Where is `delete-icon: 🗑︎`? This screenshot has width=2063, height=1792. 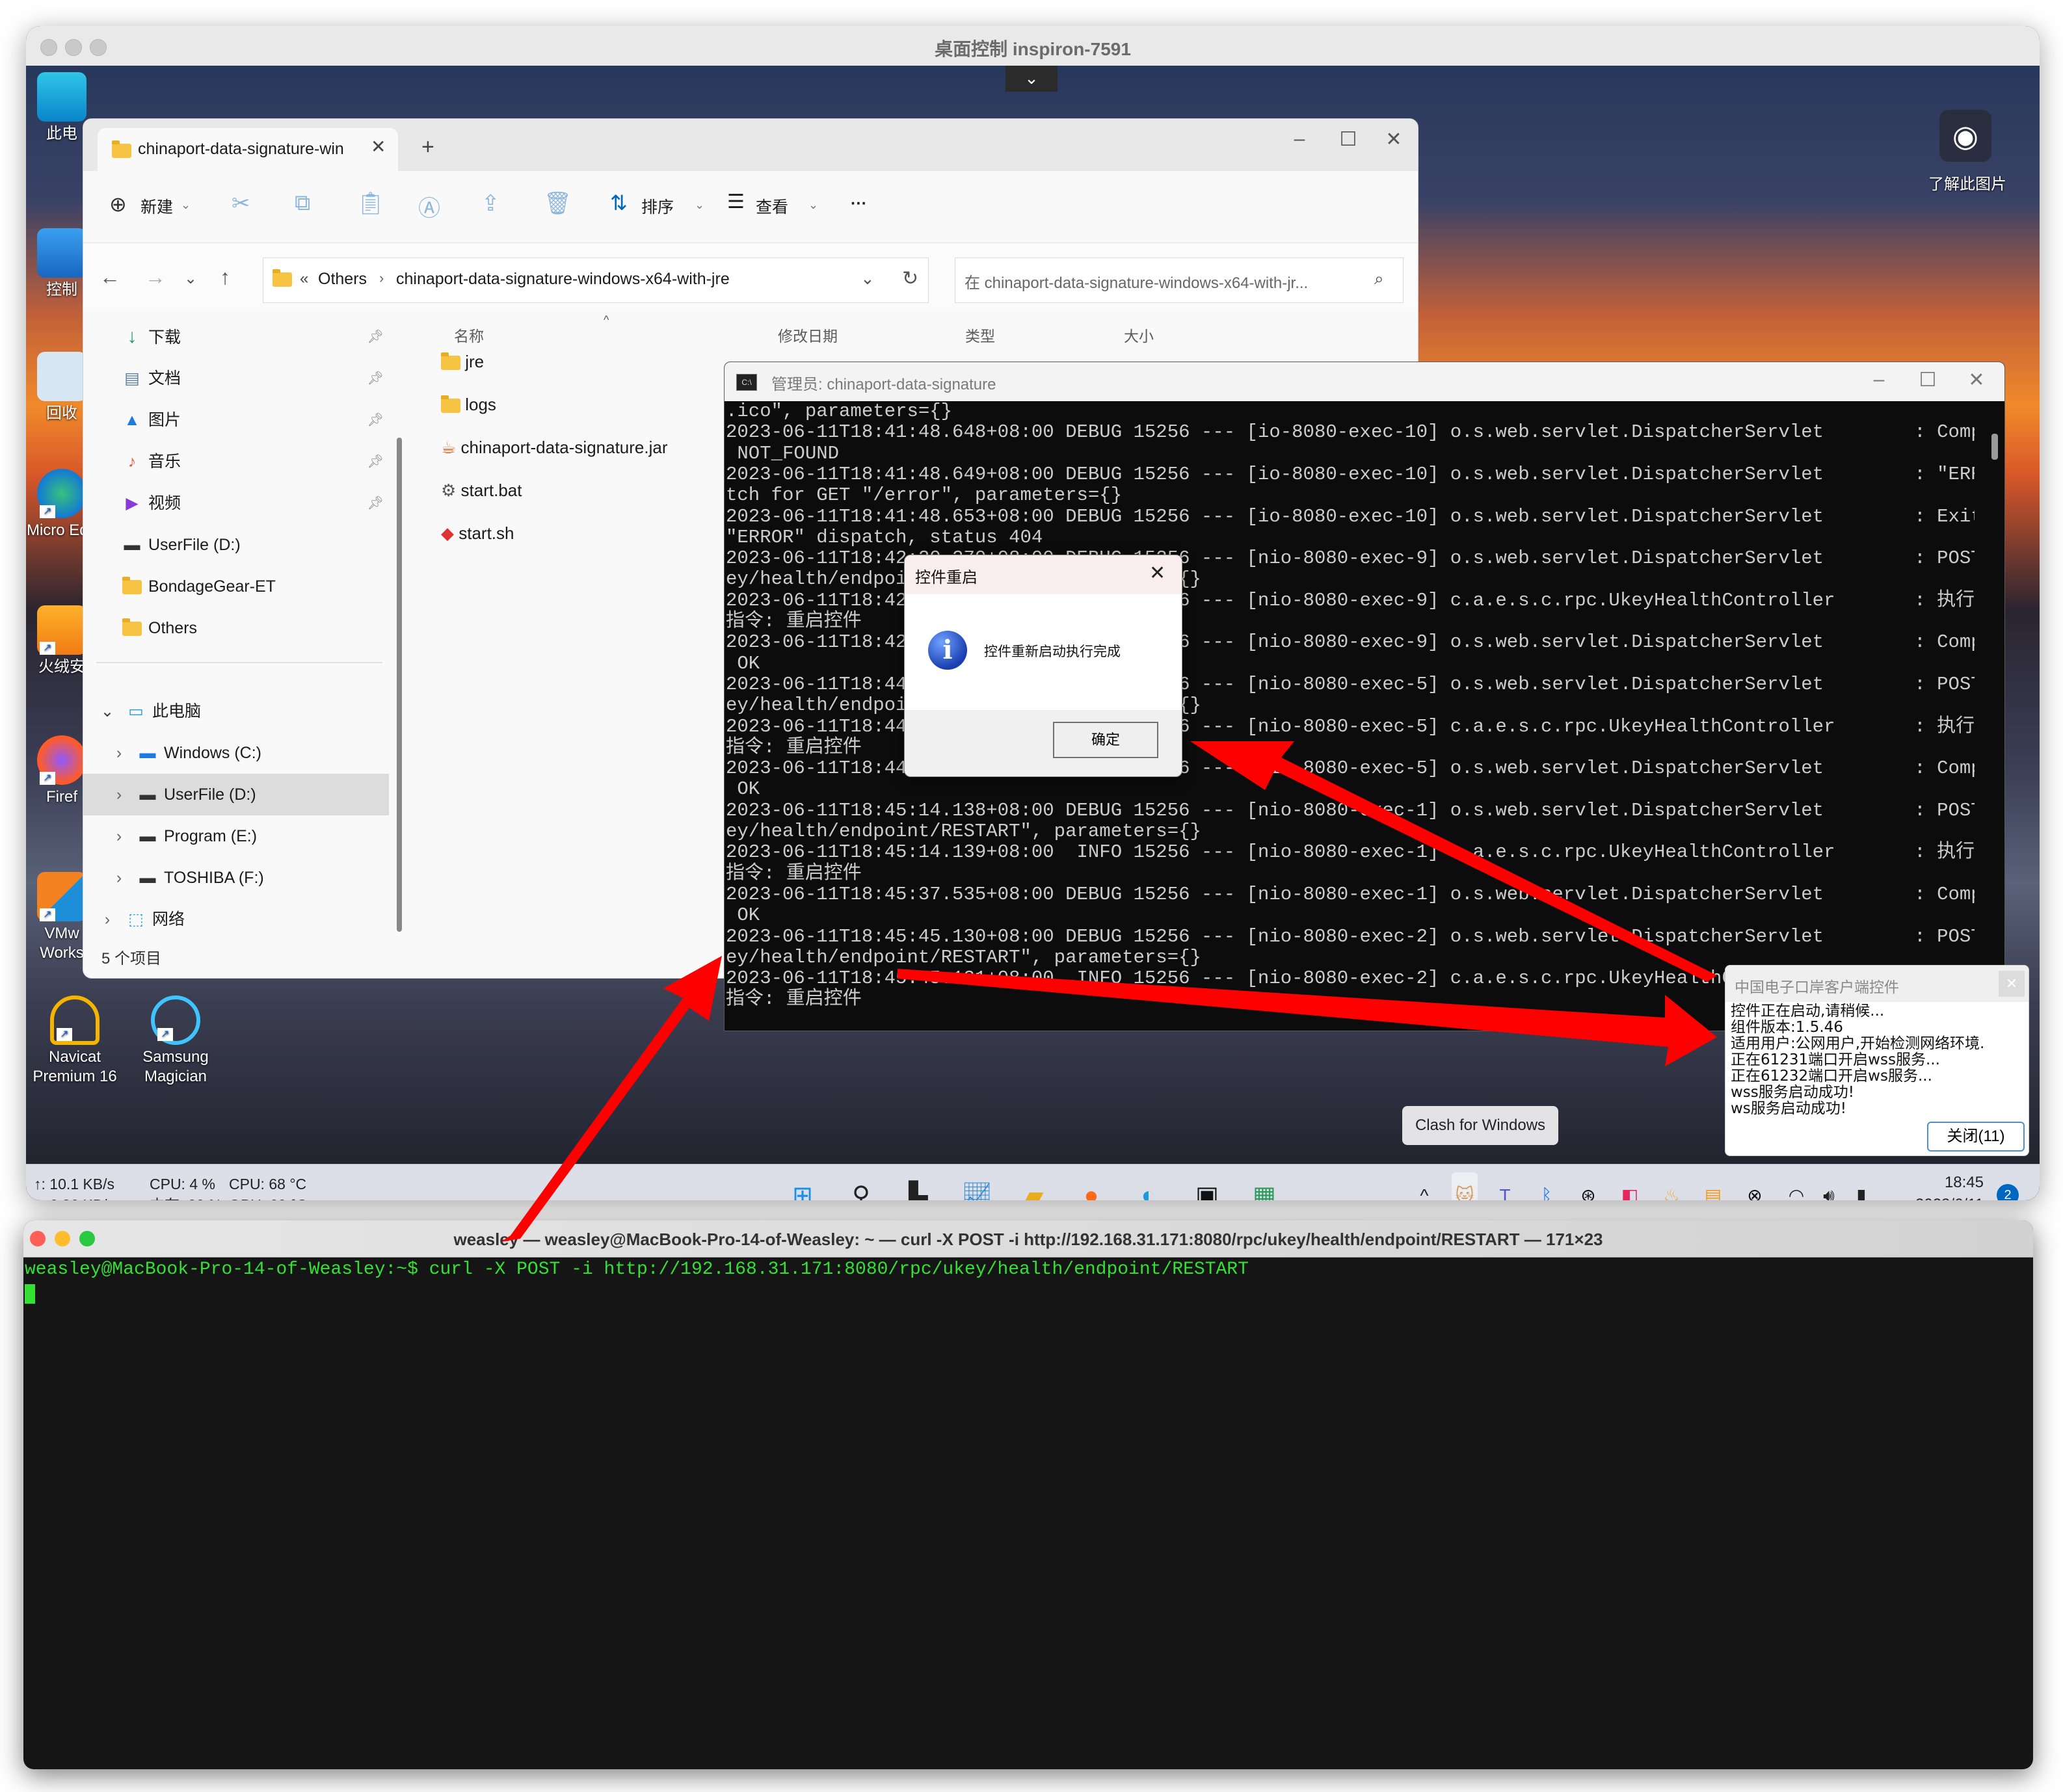
delete-icon: 🗑︎ is located at coordinates (558, 204).